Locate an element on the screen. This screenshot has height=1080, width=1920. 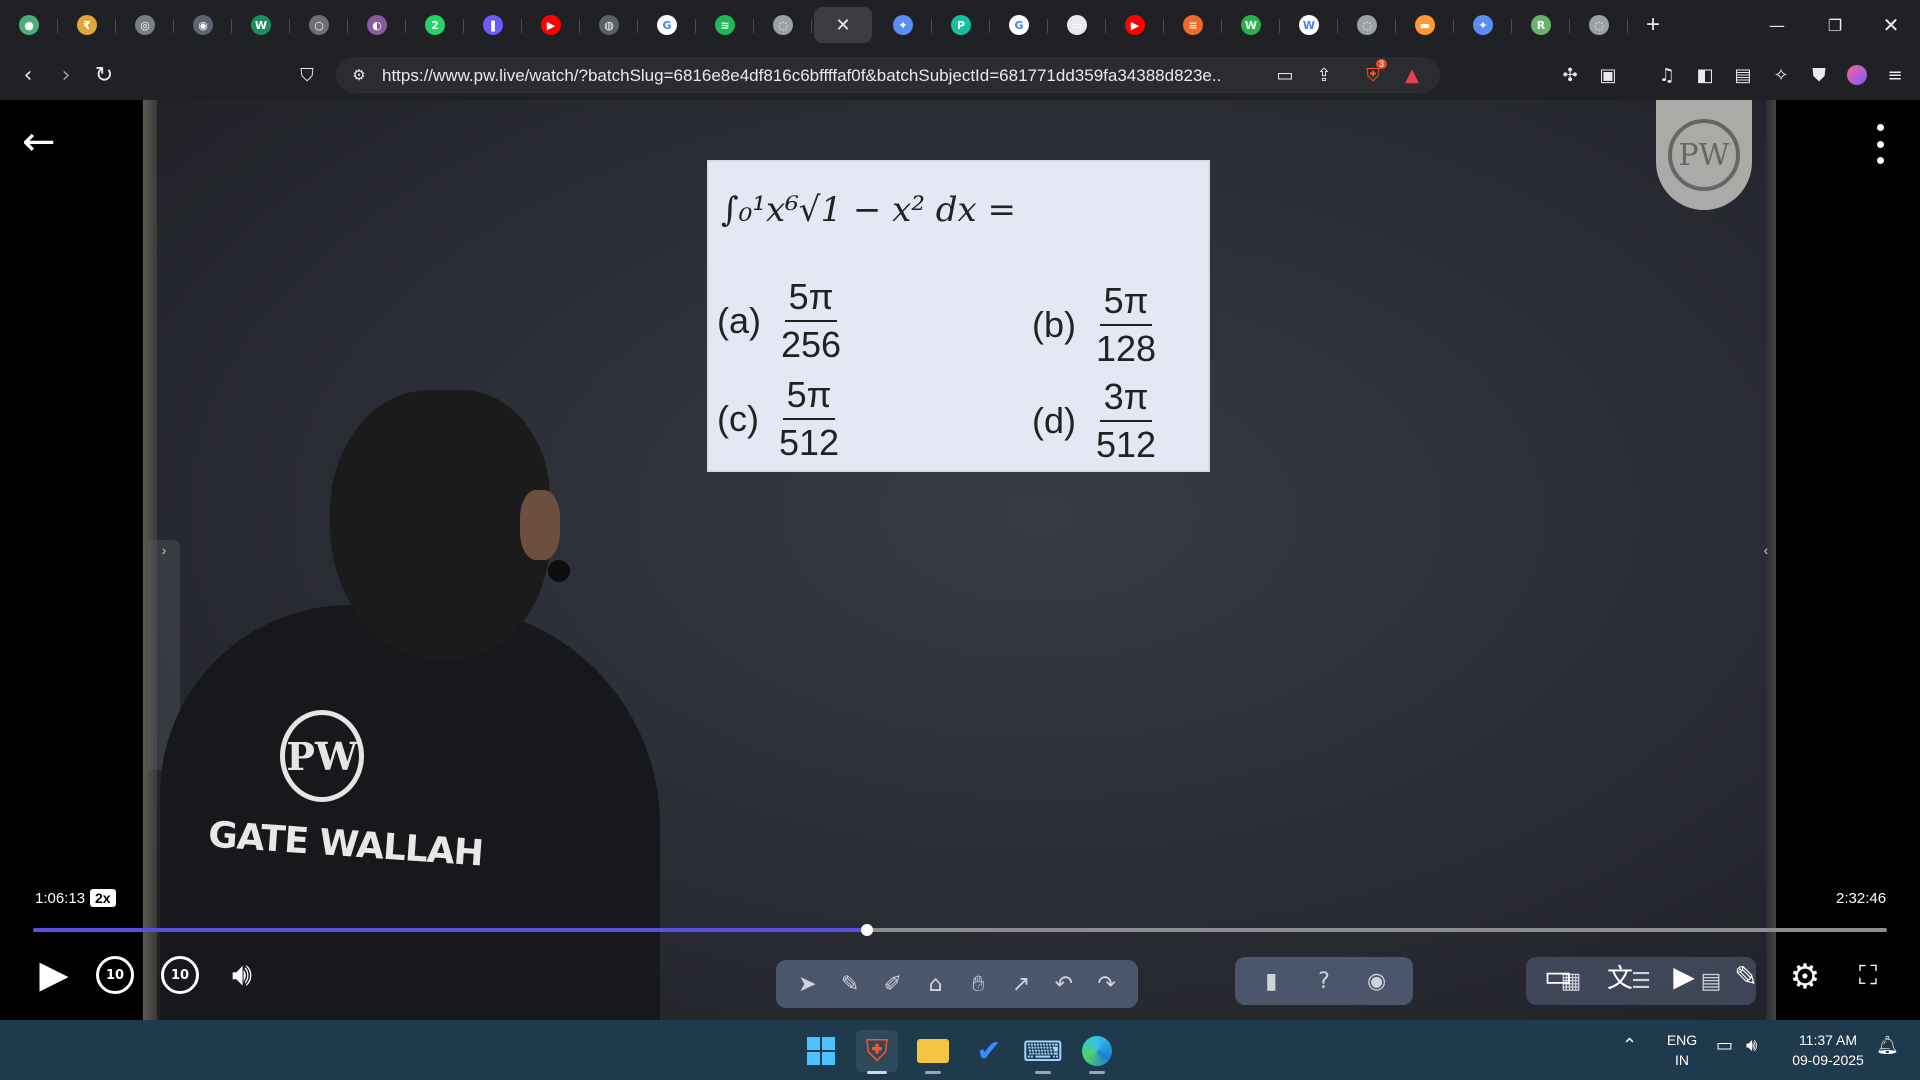
chat-icon: ▭ is located at coordinates (1558, 976).